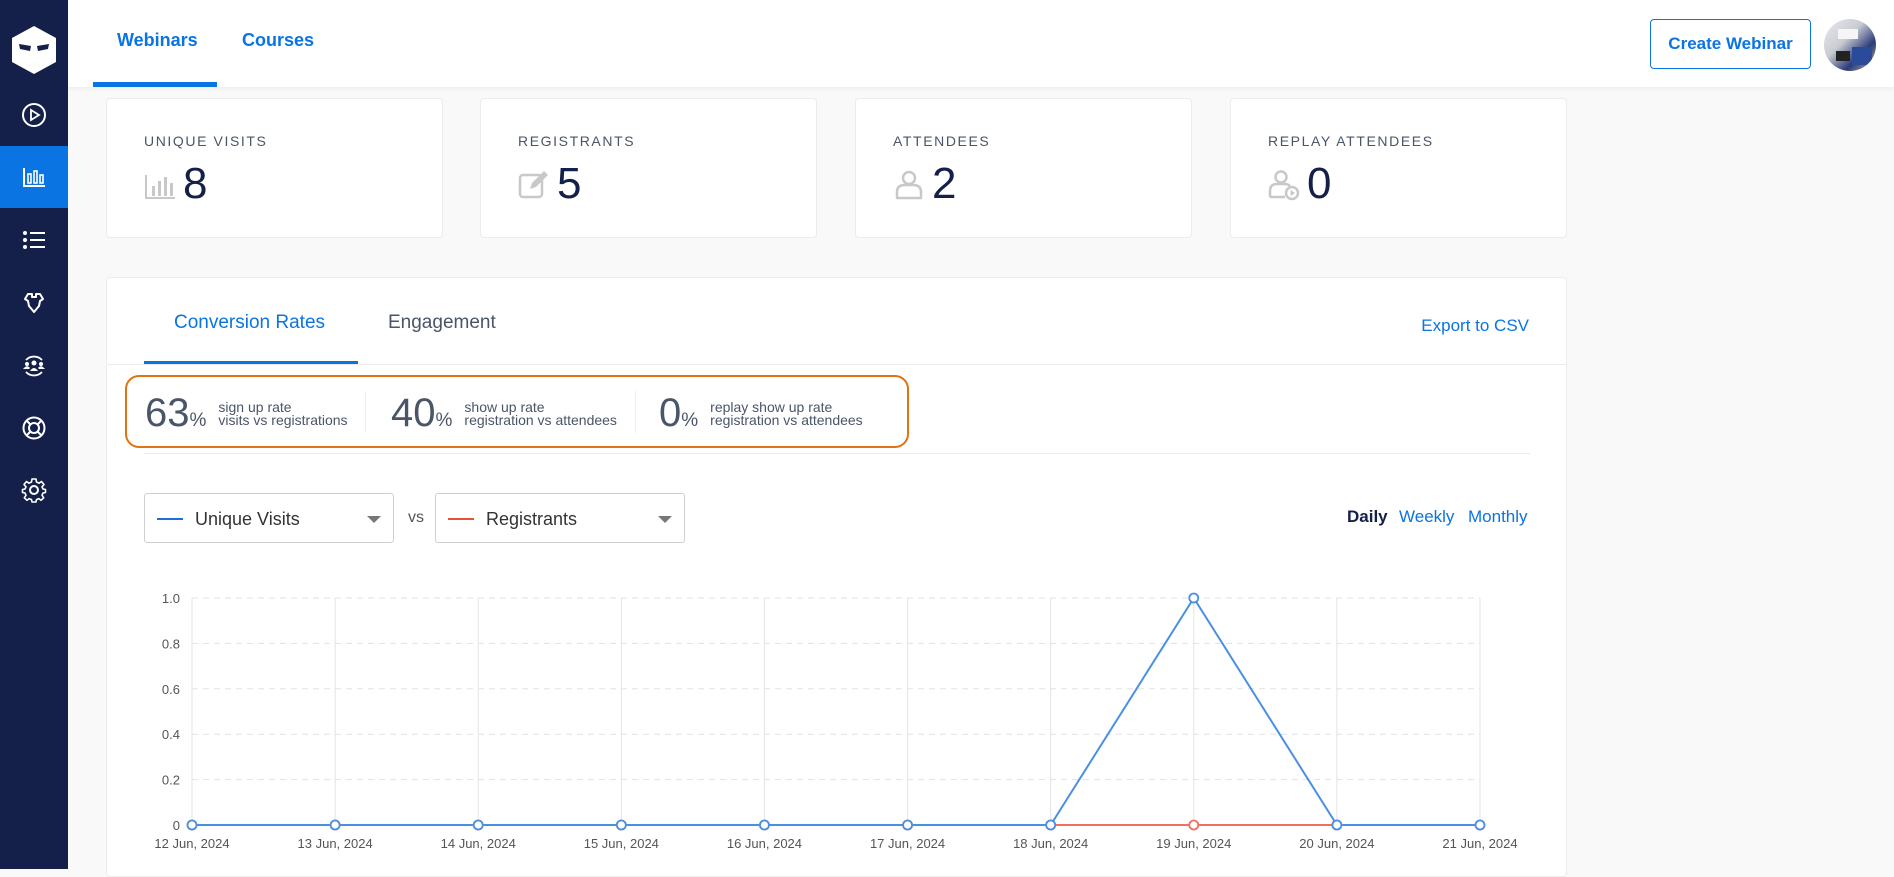 This screenshot has width=1894, height=877. What do you see at coordinates (569, 183) in the screenshot?
I see `stat-value: 5` at bounding box center [569, 183].